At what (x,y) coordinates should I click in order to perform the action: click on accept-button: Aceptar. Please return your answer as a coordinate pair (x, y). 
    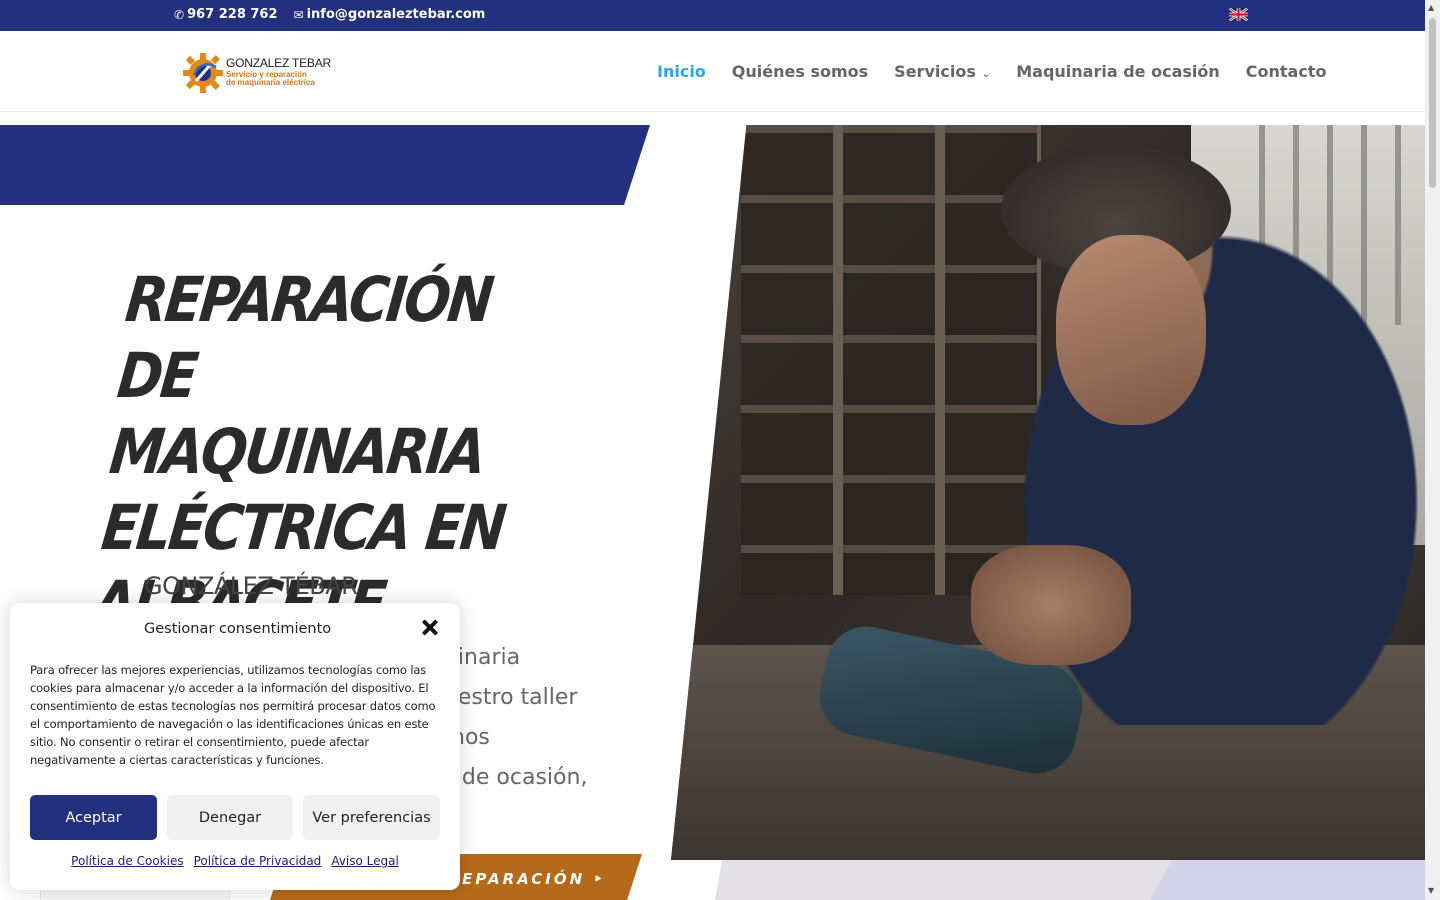
    Looking at the image, I should click on (93, 817).